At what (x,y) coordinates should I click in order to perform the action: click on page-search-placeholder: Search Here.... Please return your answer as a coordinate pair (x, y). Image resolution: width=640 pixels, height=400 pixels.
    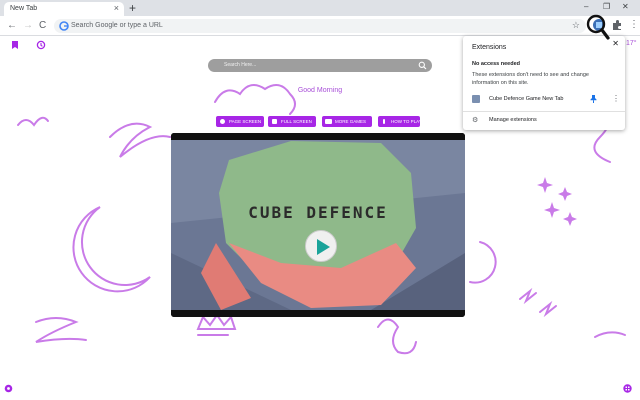
    Looking at the image, I should click on (240, 65).